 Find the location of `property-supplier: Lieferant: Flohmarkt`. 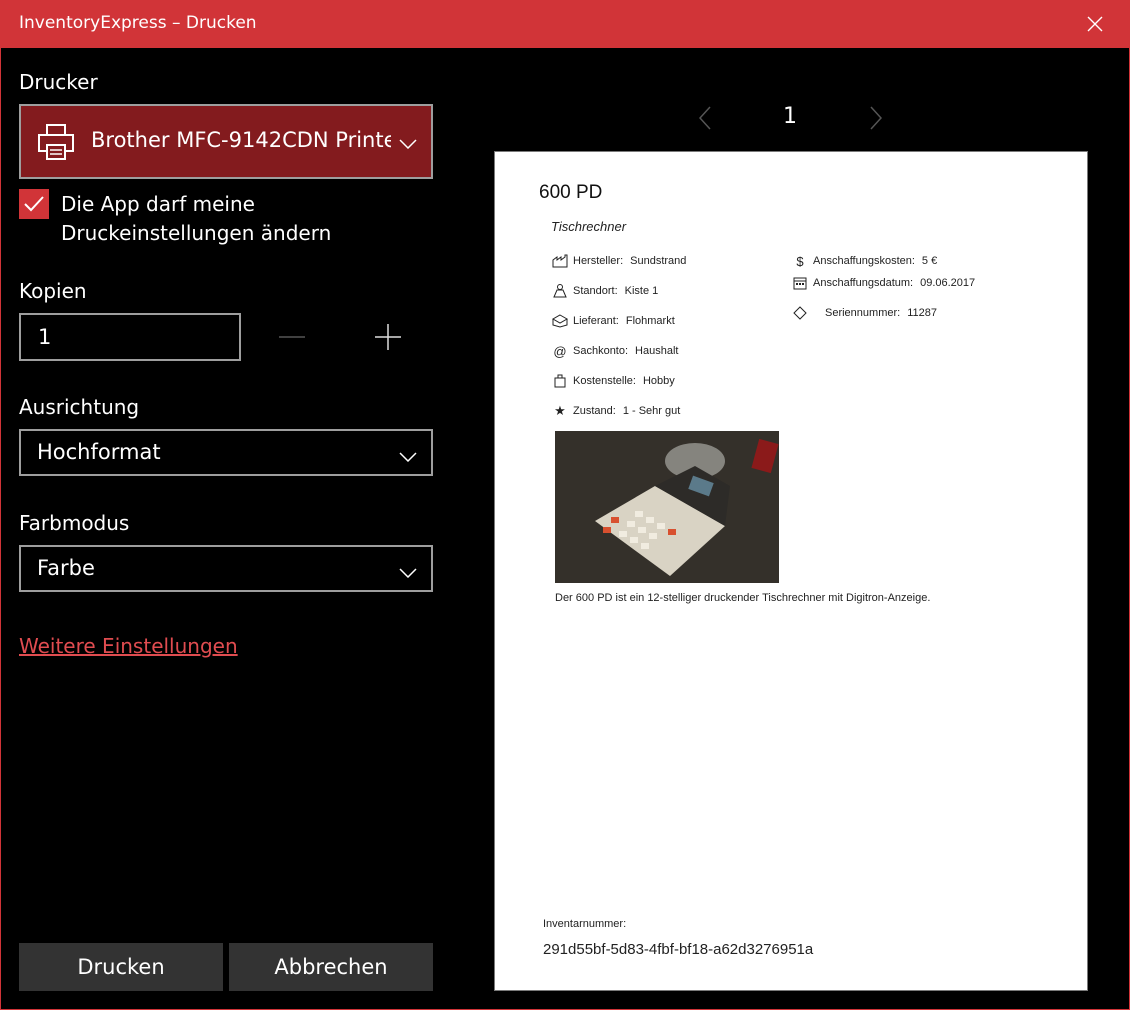

property-supplier: Lieferant: Flohmarkt is located at coordinates (613, 321).